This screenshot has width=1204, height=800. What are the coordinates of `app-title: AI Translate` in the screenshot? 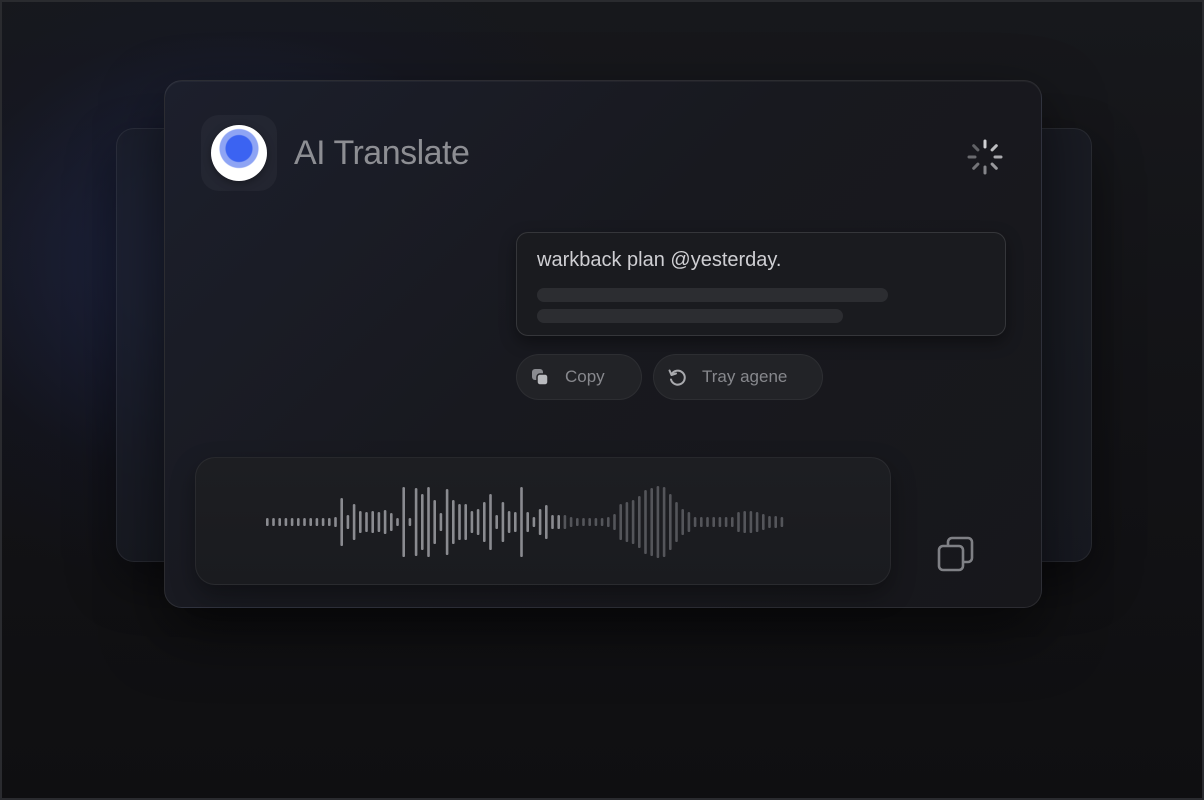 It's located at (382, 153).